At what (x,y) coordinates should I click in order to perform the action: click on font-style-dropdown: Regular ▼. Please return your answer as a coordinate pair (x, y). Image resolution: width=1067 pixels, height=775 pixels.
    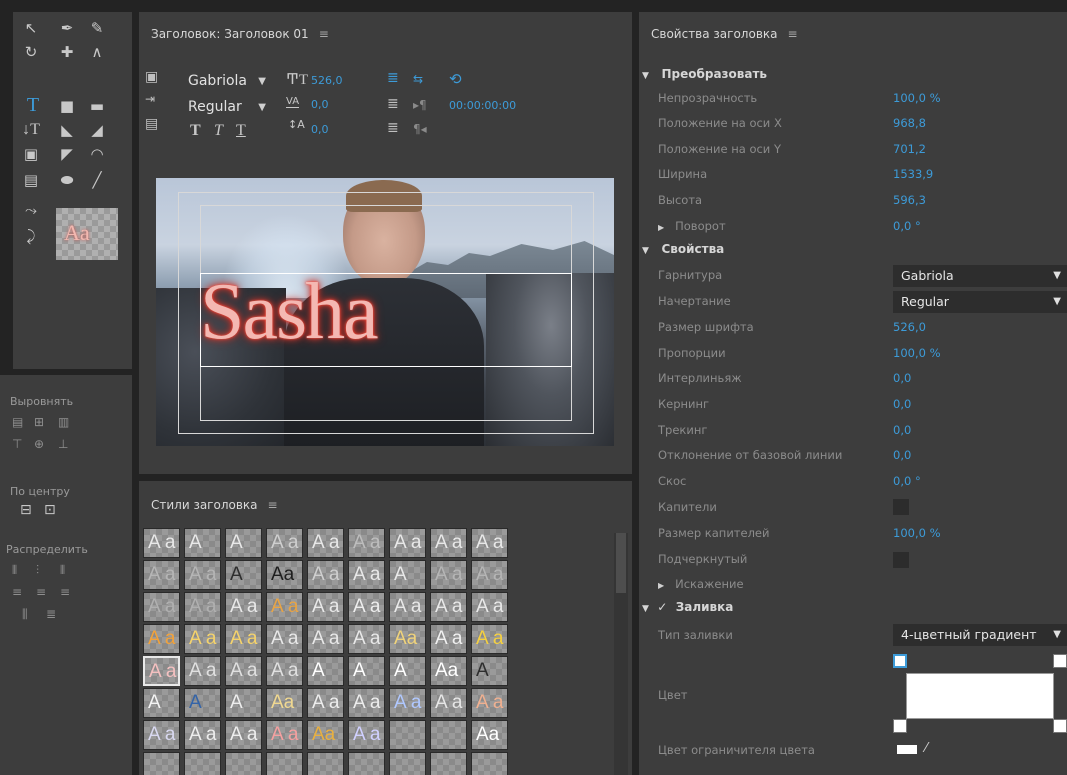
    Looking at the image, I should click on (227, 107).